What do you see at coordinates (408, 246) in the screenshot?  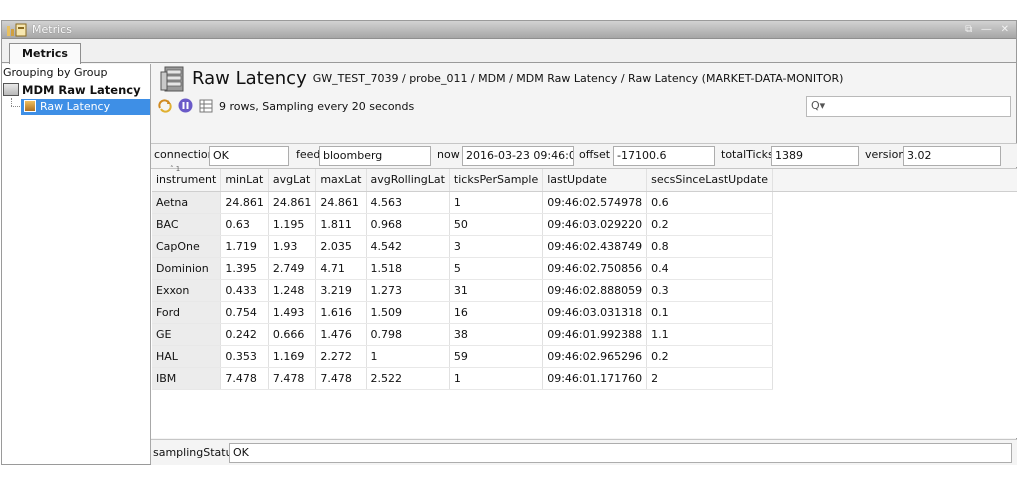 I see `table-cell-avgrollinglat: 4.542` at bounding box center [408, 246].